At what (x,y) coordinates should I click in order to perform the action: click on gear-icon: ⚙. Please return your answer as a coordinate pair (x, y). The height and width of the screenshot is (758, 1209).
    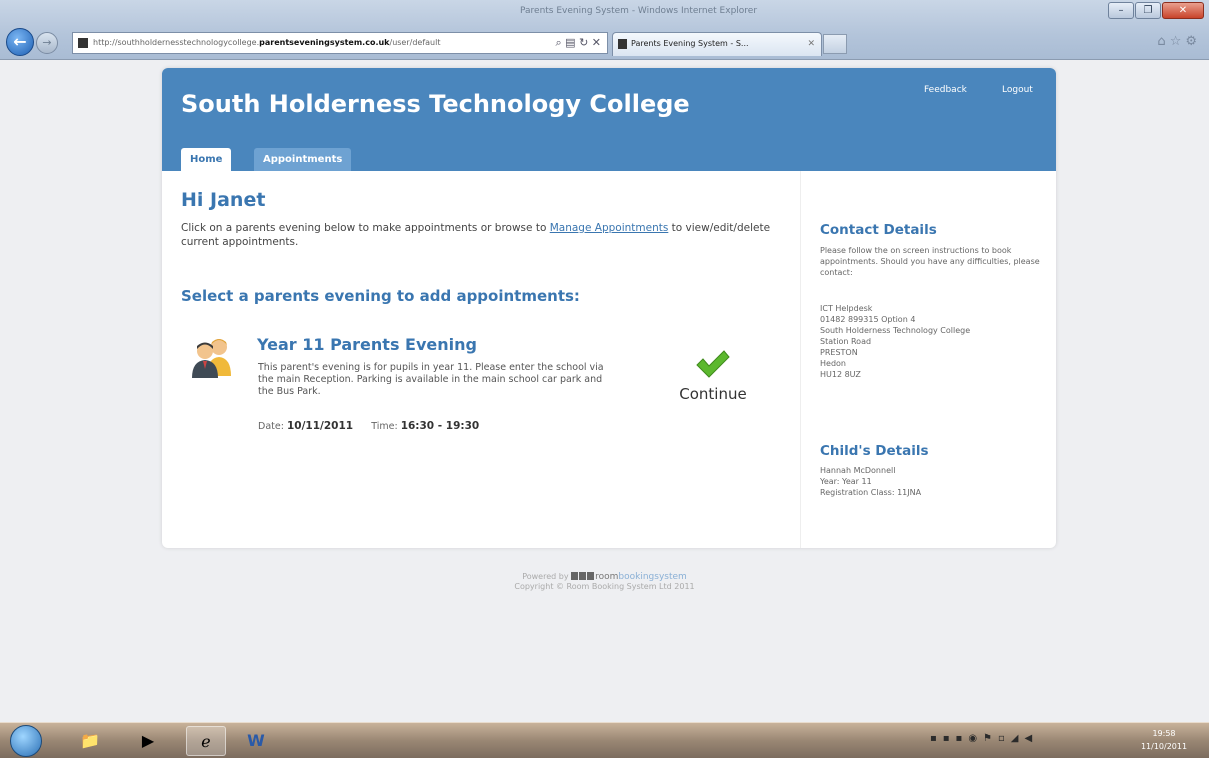
    Looking at the image, I should click on (1193, 41).